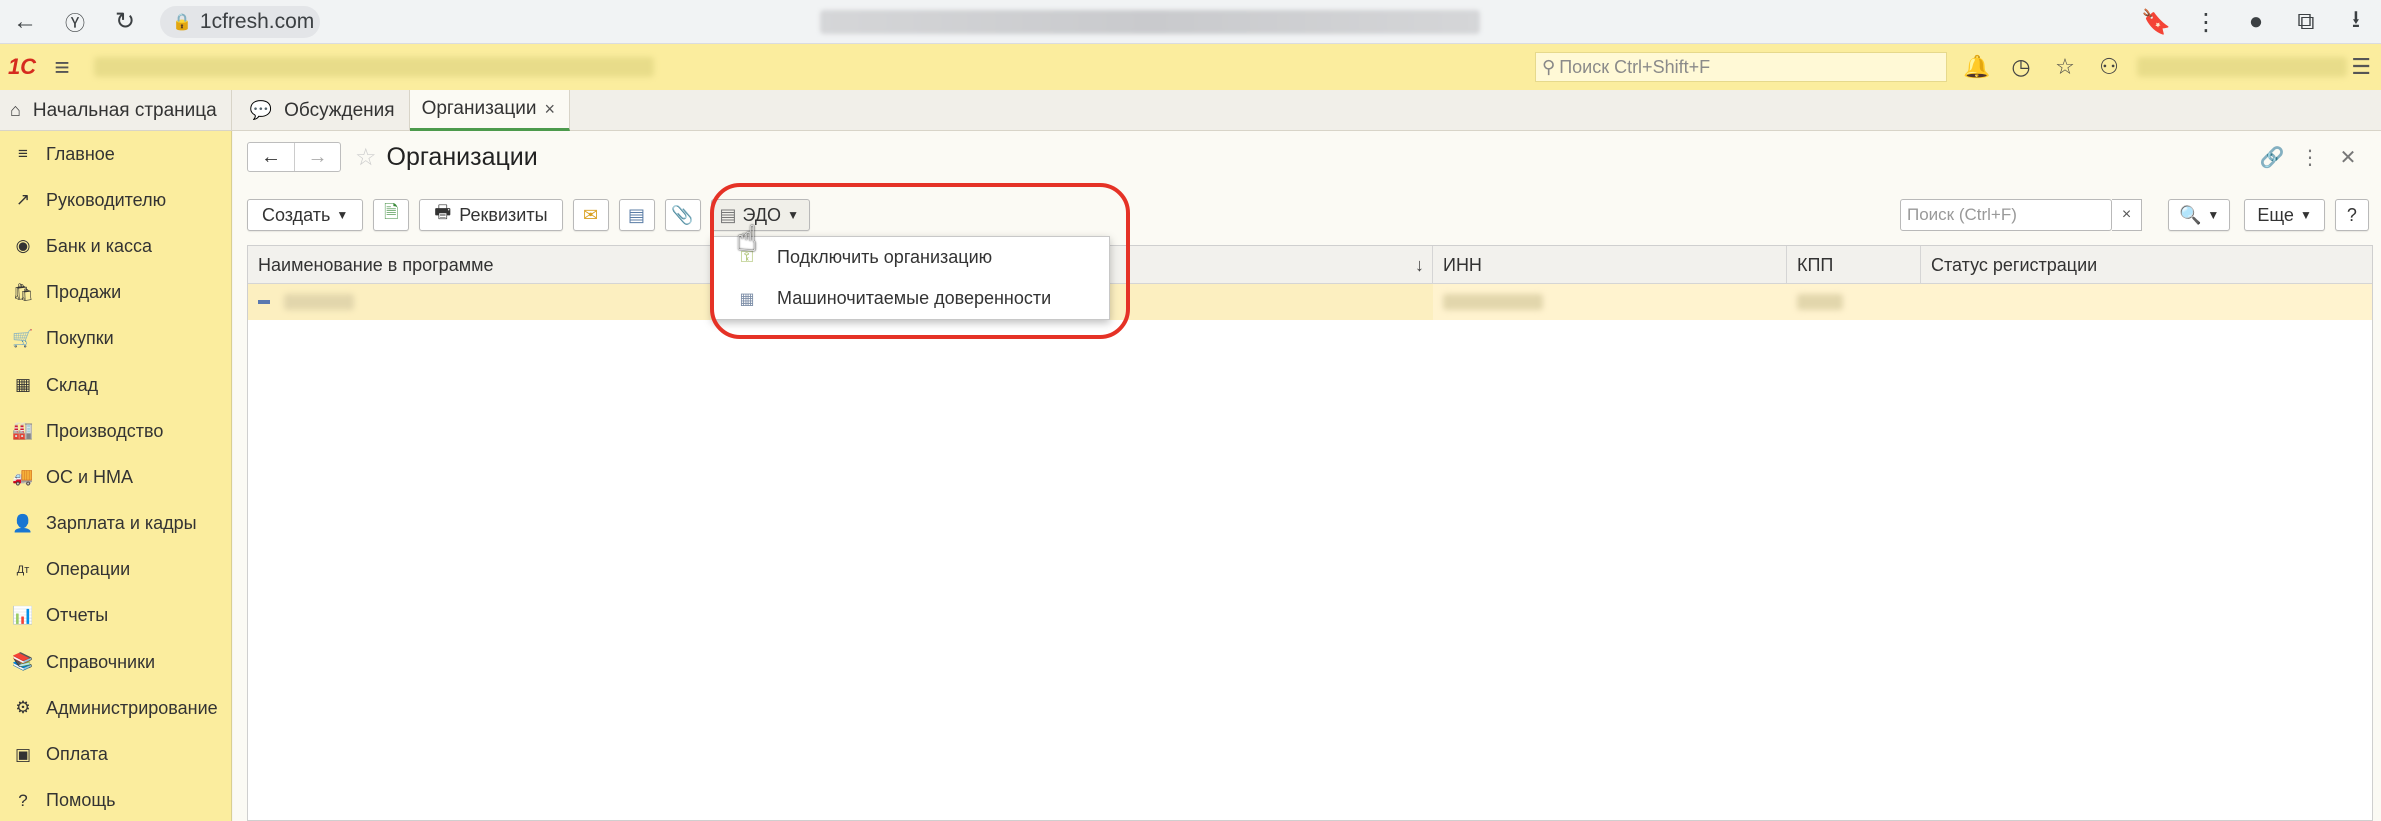  I want to click on close-tab-icon: ×, so click(549, 109).